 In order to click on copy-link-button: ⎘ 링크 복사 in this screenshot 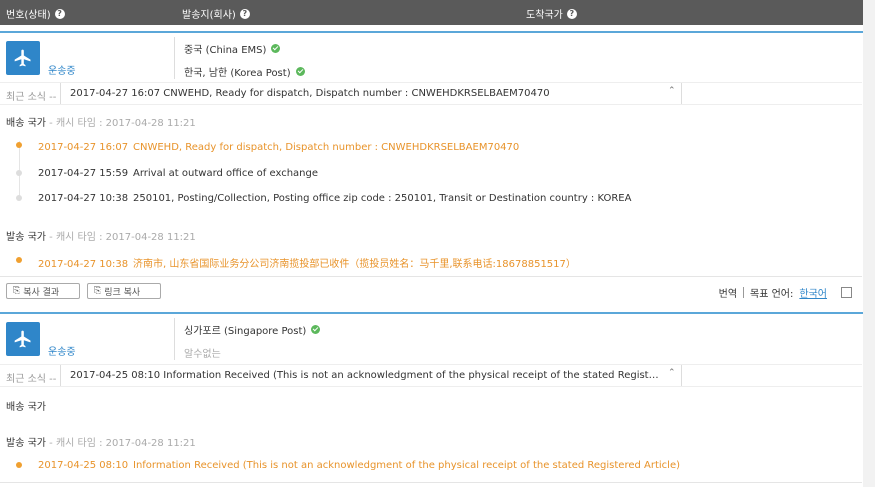, I will do `click(124, 291)`.